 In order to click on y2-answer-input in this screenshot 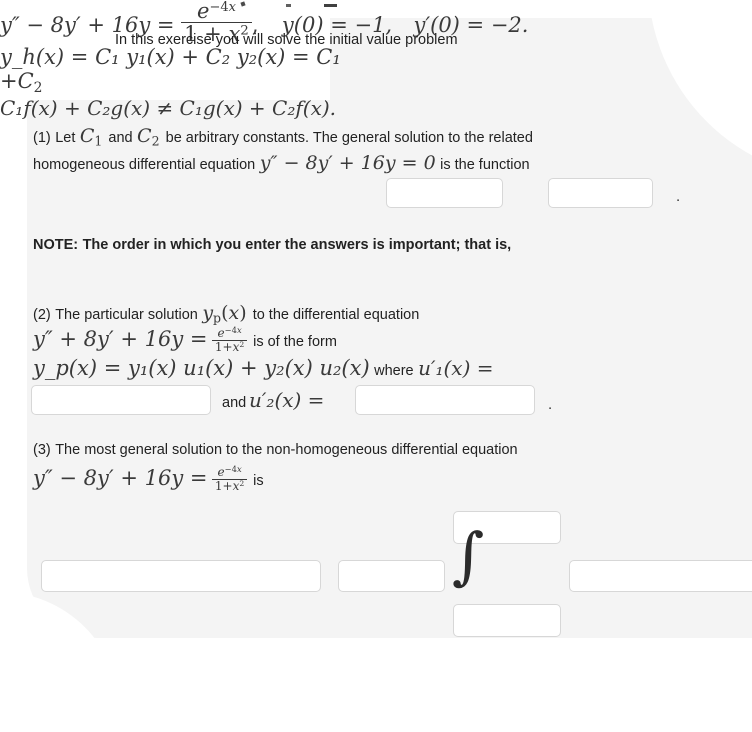, I will do `click(600, 193)`.